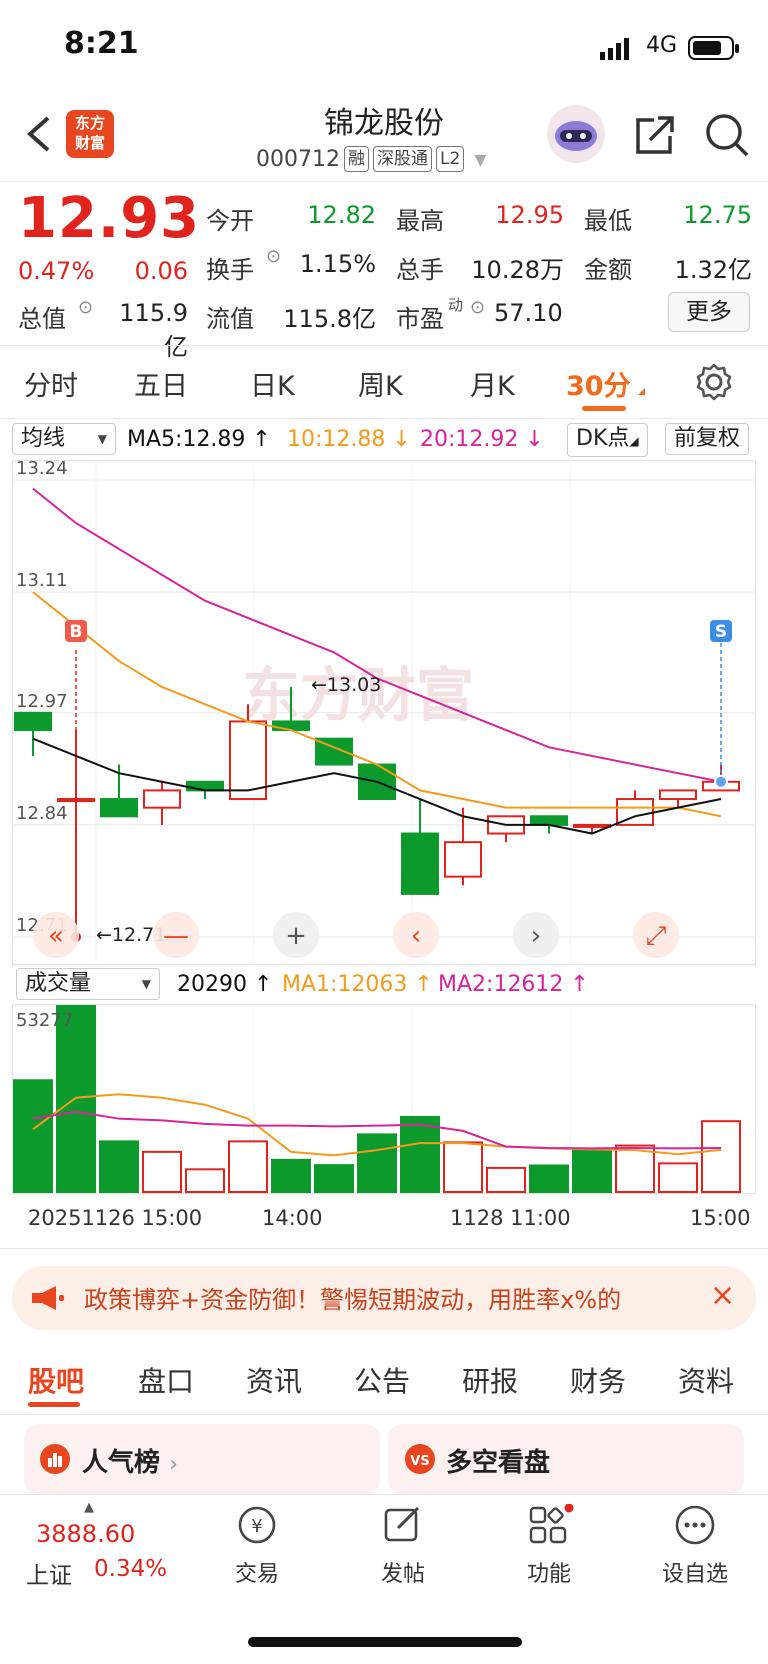 Image resolution: width=768 pixels, height=1664 pixels. I want to click on tag-margin: 融, so click(356, 159).